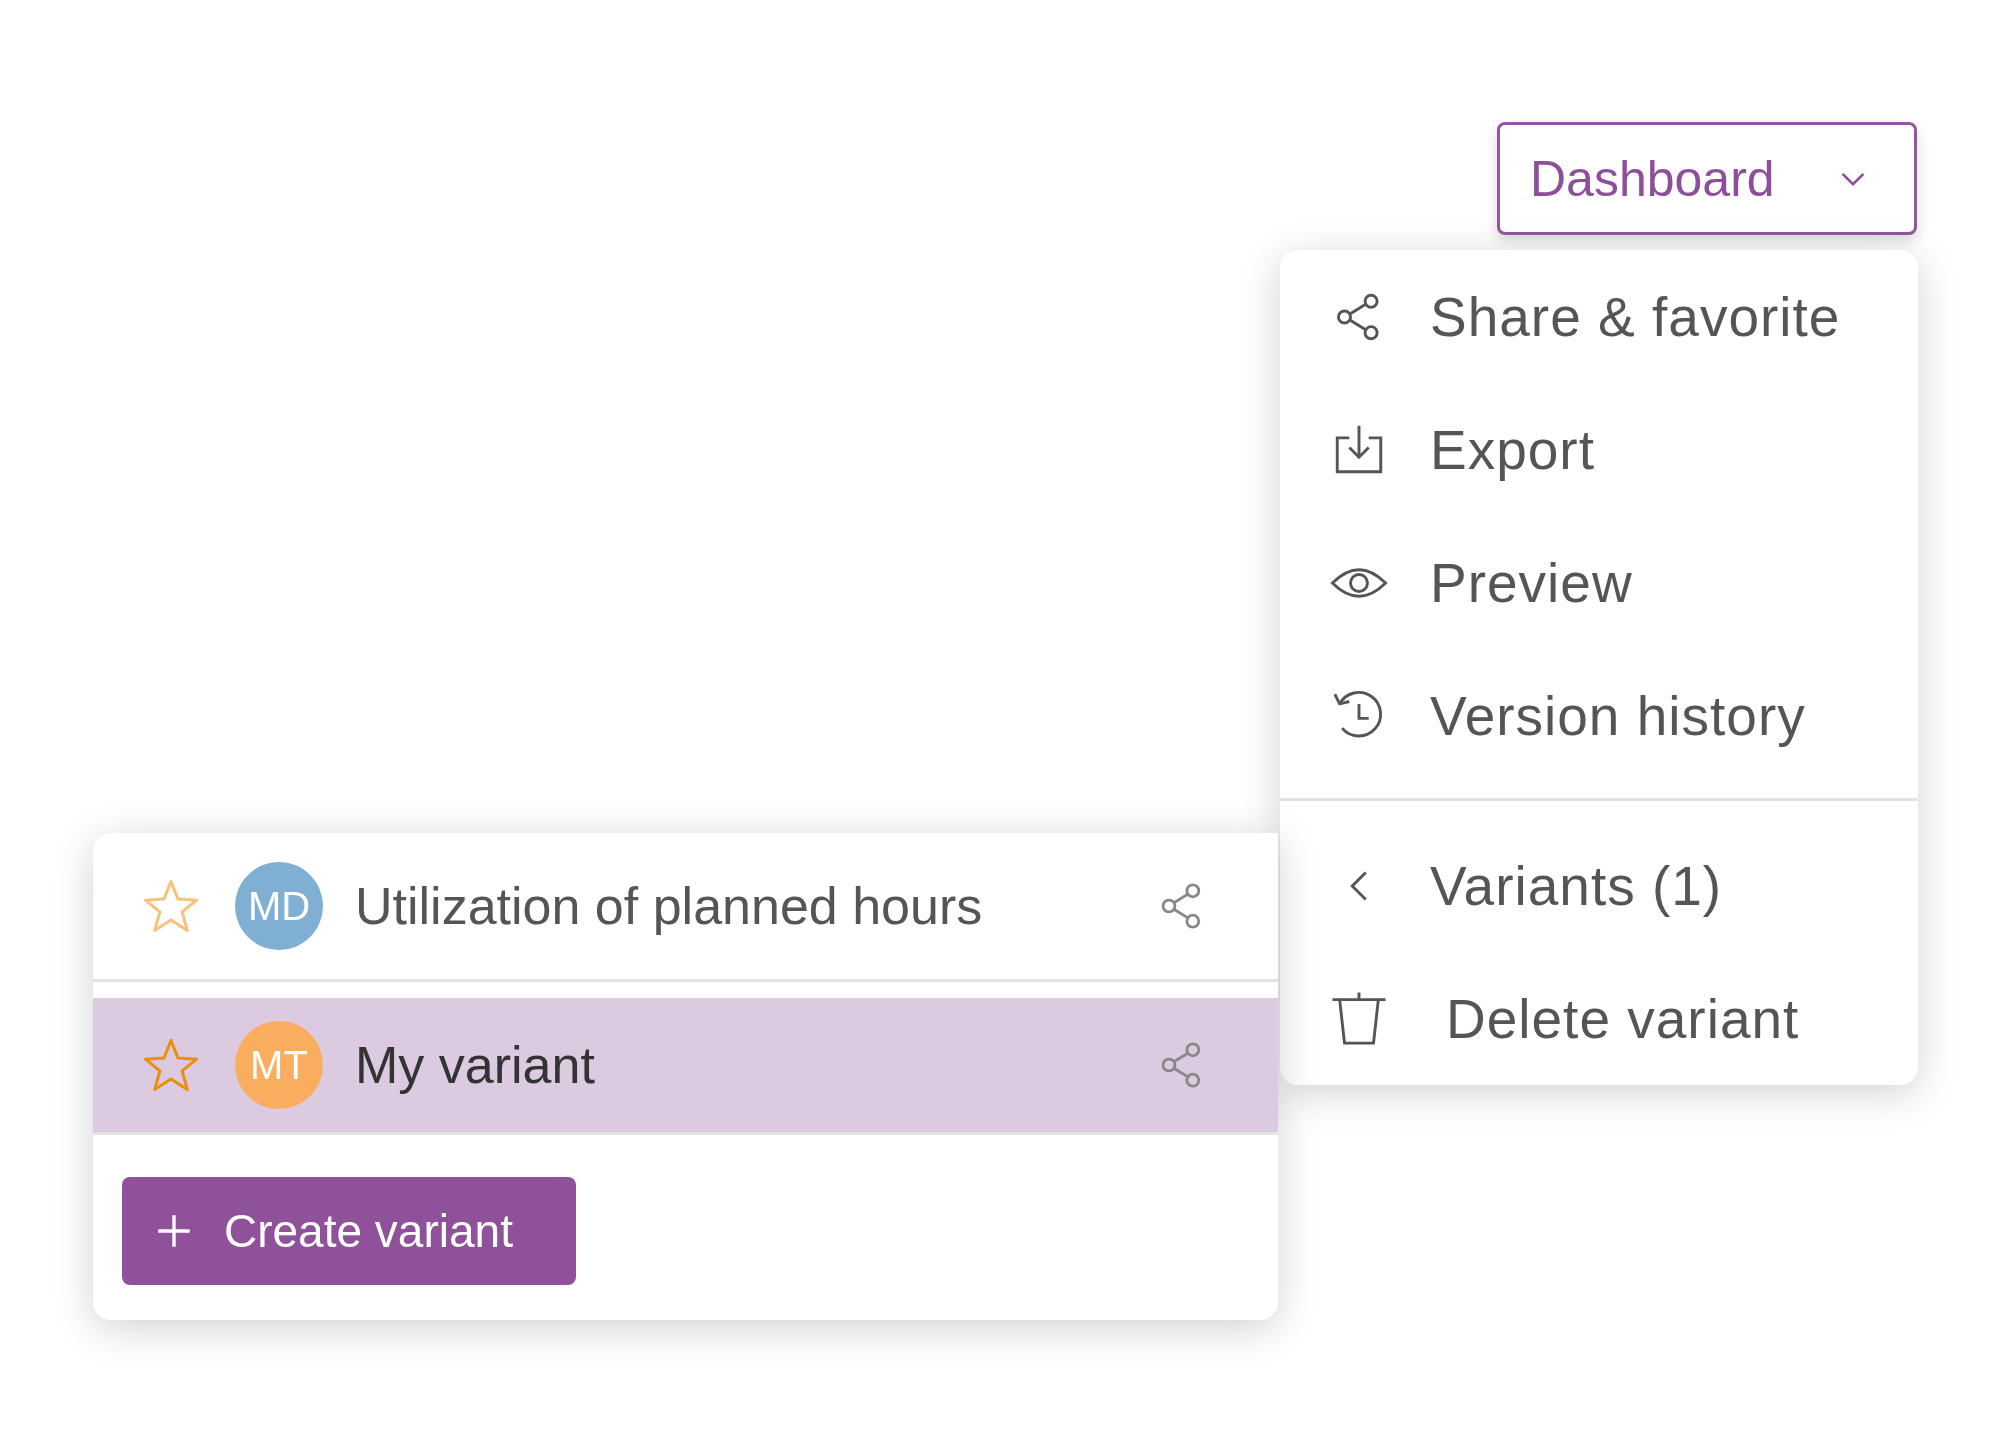  I want to click on variant-name: Utilization of planned hours, so click(669, 906).